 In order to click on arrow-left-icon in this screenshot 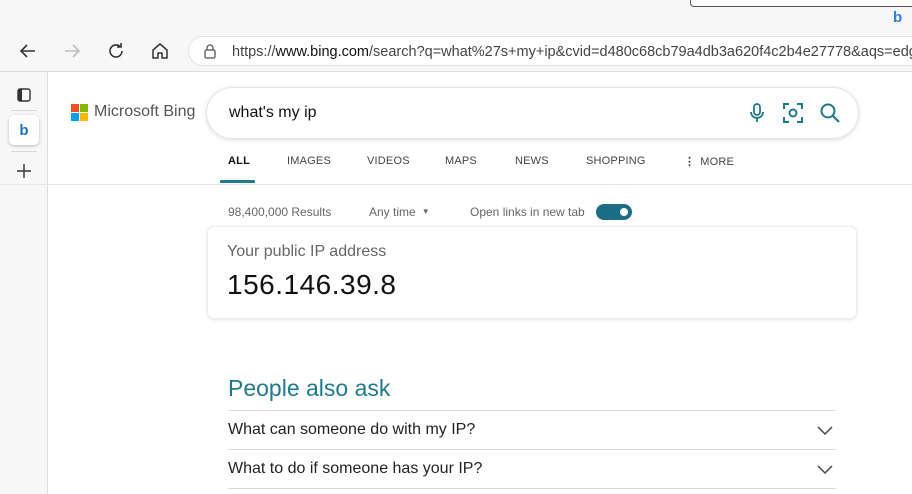, I will do `click(27, 51)`.